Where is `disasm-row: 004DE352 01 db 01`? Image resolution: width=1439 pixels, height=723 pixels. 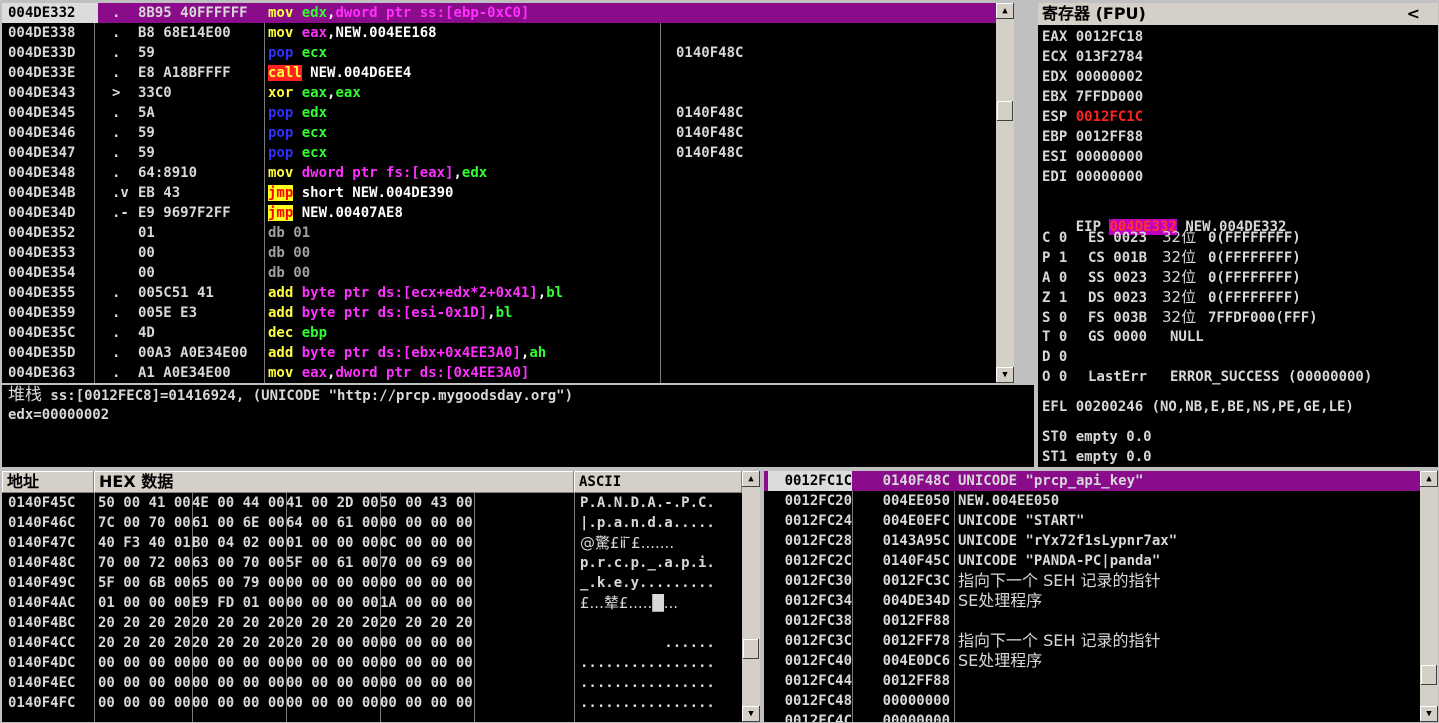 disasm-row: 004DE352 01 db 01 is located at coordinates (508, 233).